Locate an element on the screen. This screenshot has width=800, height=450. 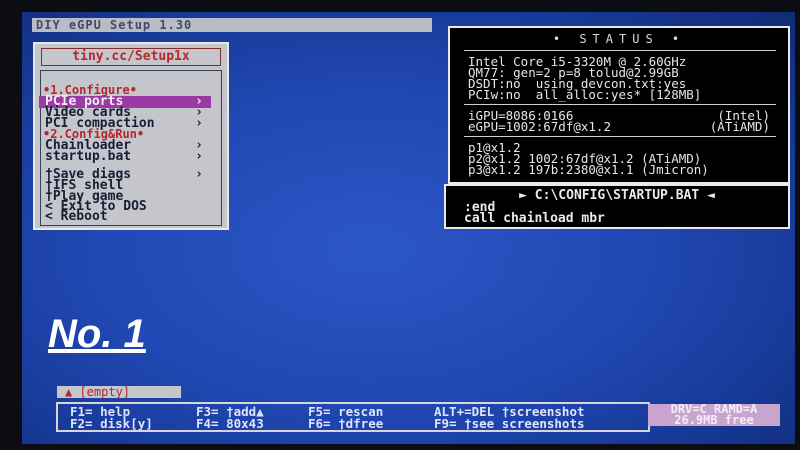
drive-info: DRV=C RAMD=A 26.9MB free is located at coordinates (714, 415).